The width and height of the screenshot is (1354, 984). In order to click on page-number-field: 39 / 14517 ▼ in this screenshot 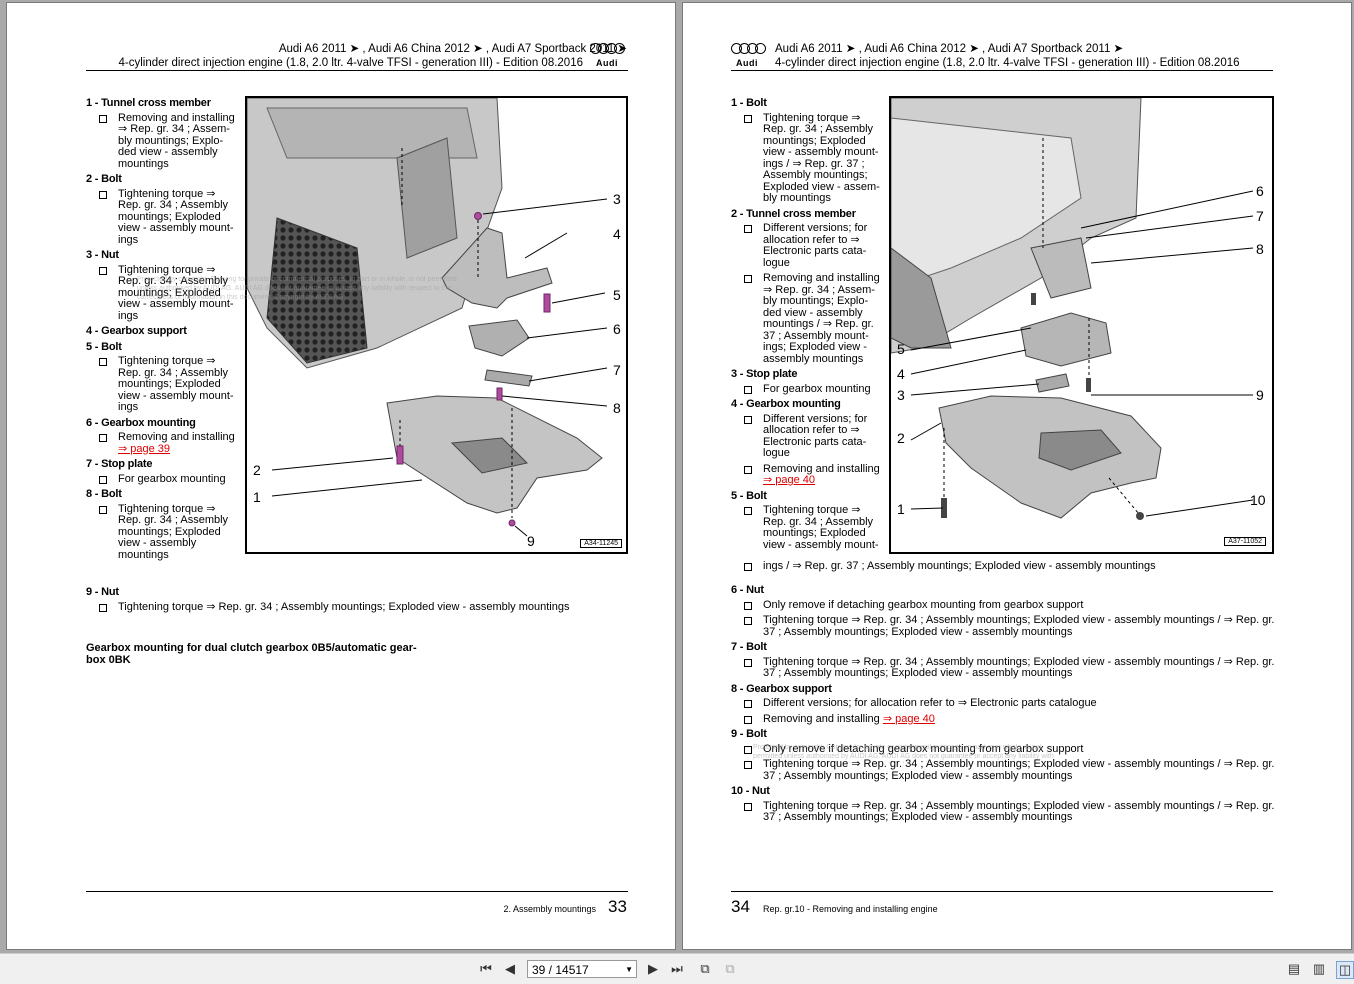, I will do `click(582, 969)`.